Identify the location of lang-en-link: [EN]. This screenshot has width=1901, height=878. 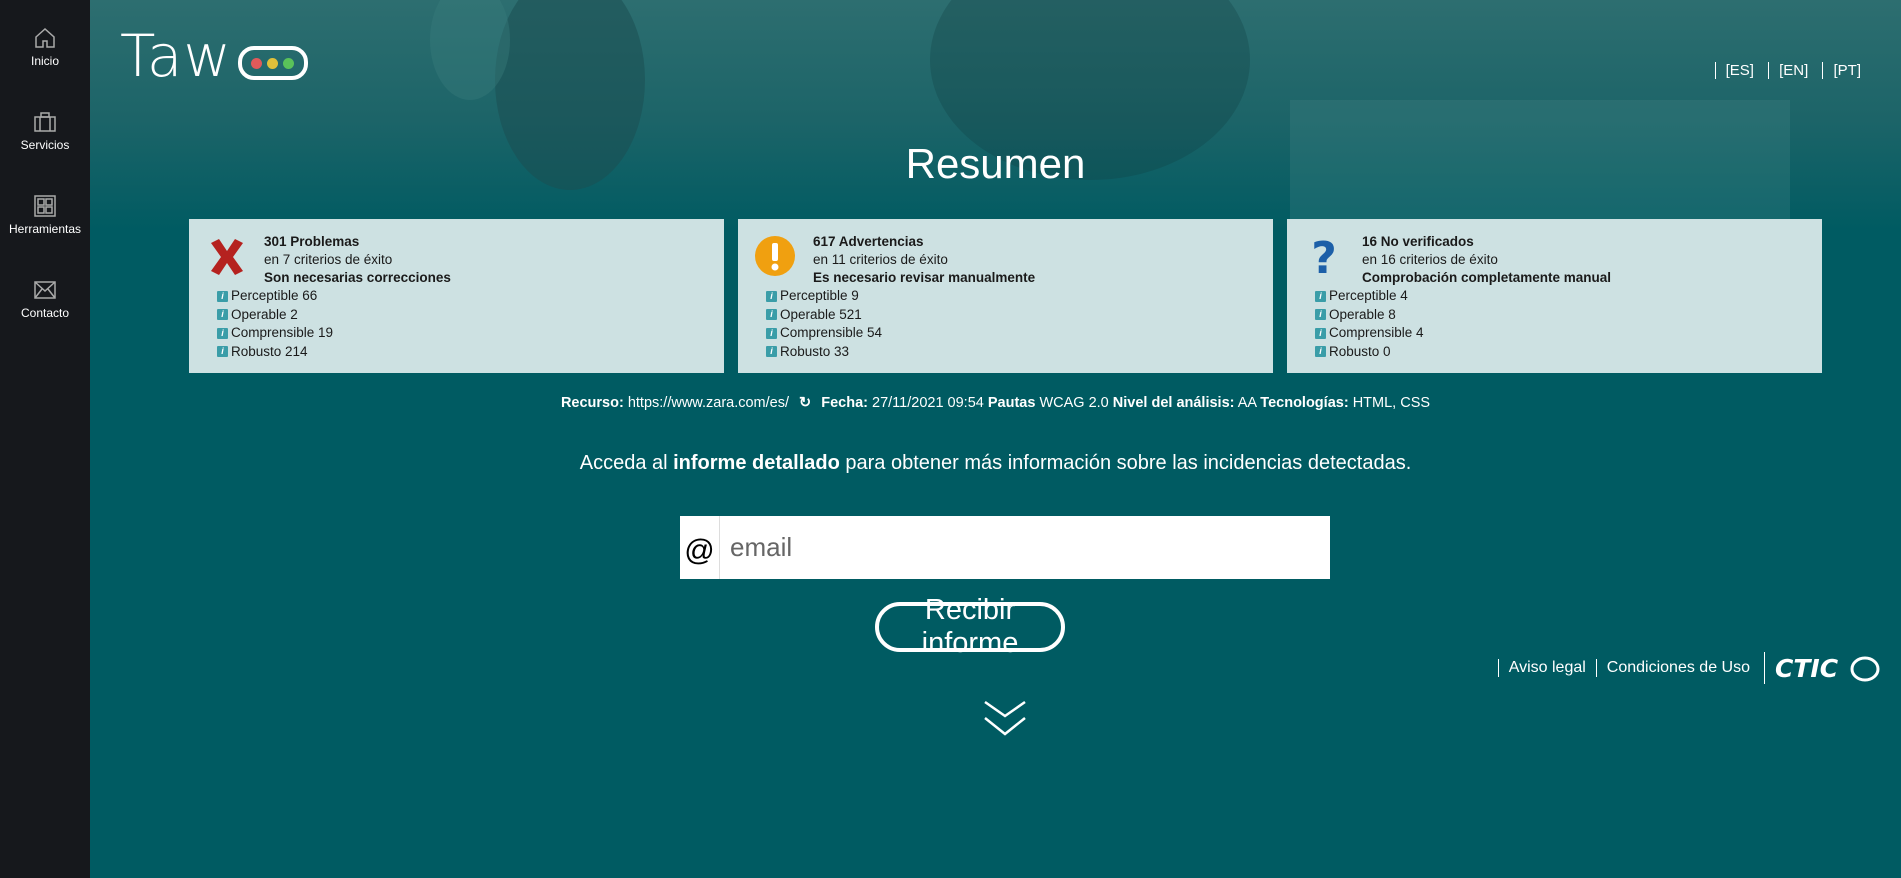
(1788, 70).